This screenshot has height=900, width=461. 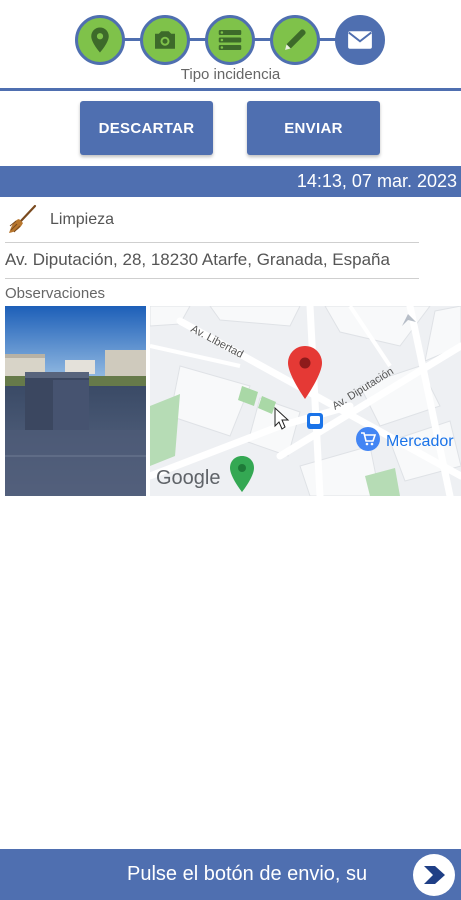 I want to click on envelope-icon, so click(x=360, y=40).